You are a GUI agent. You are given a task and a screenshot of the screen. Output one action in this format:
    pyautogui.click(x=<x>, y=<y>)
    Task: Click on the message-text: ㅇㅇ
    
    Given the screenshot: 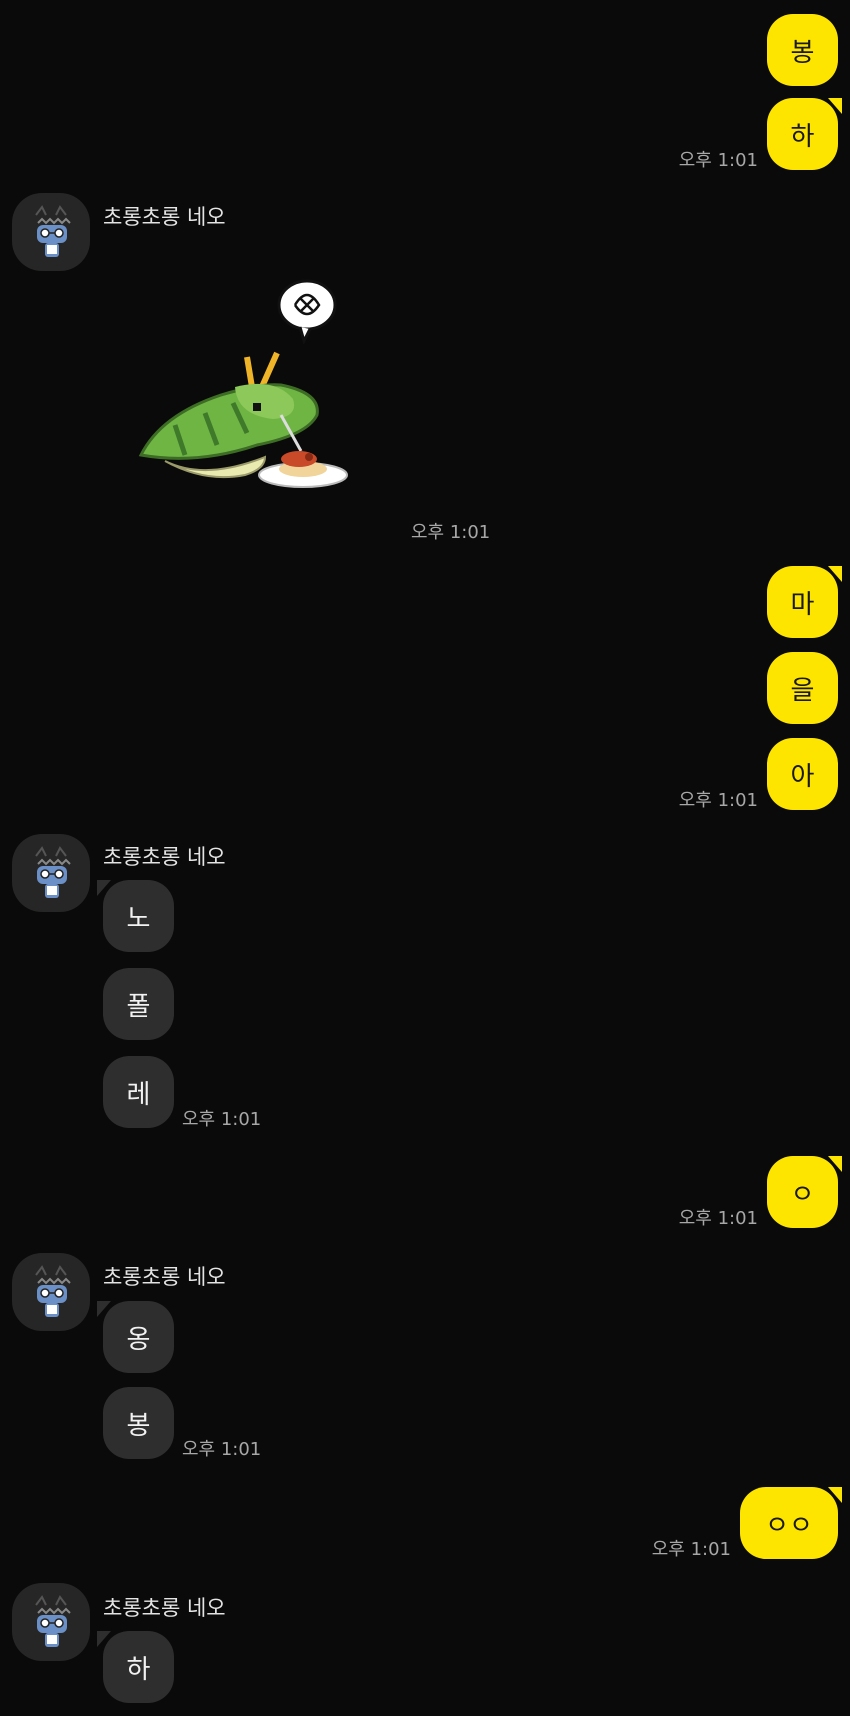 What is the action you would take?
    pyautogui.click(x=789, y=1525)
    